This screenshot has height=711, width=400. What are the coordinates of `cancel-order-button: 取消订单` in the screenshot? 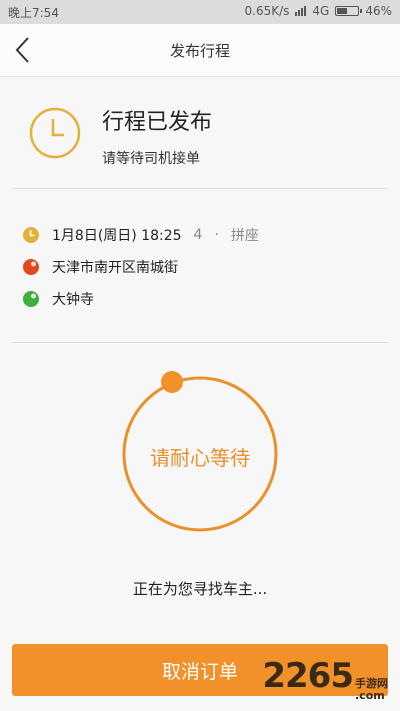 It's located at (200, 670).